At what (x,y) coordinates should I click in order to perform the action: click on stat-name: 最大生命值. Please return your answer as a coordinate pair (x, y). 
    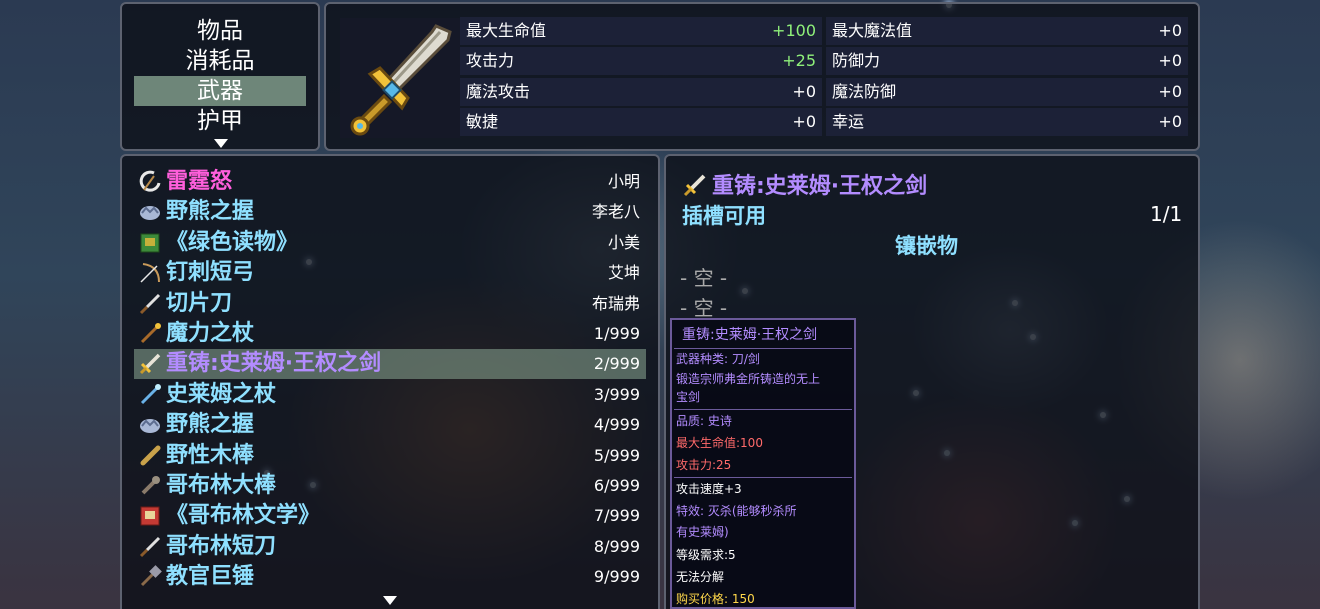
    Looking at the image, I should click on (506, 30).